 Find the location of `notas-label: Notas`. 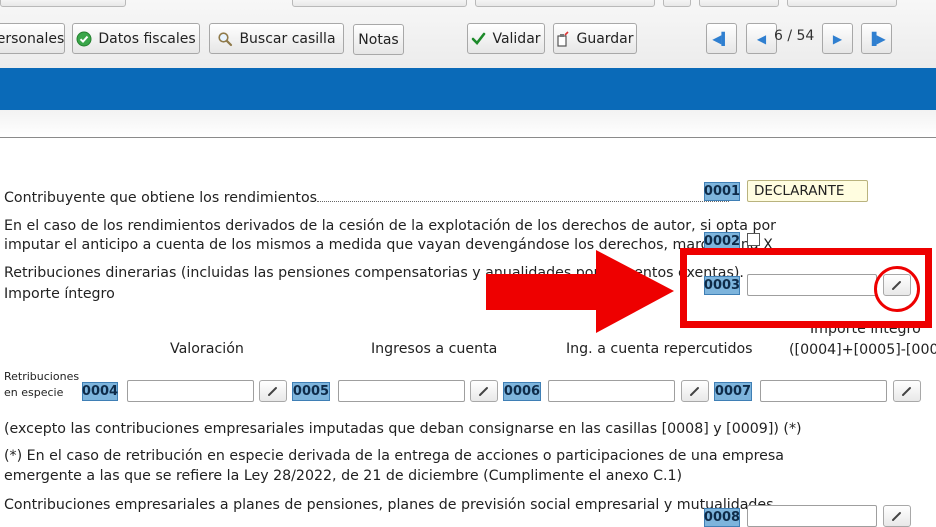

notas-label: Notas is located at coordinates (378, 39).